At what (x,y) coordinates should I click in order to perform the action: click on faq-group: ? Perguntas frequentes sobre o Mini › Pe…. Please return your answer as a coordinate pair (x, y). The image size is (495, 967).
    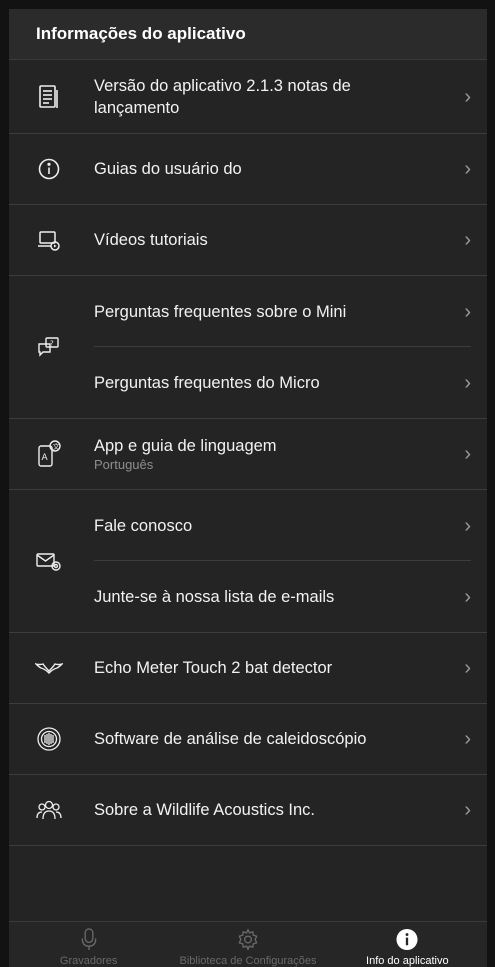
    Looking at the image, I should click on (248, 347).